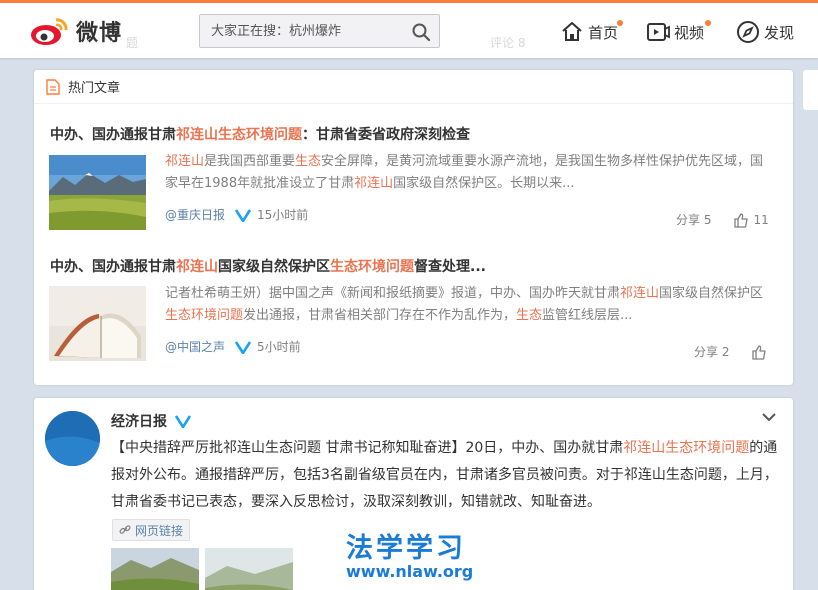 The image size is (818, 590). What do you see at coordinates (250, 161) in the screenshot?
I see `summary-text: 是我国西部重要` at bounding box center [250, 161].